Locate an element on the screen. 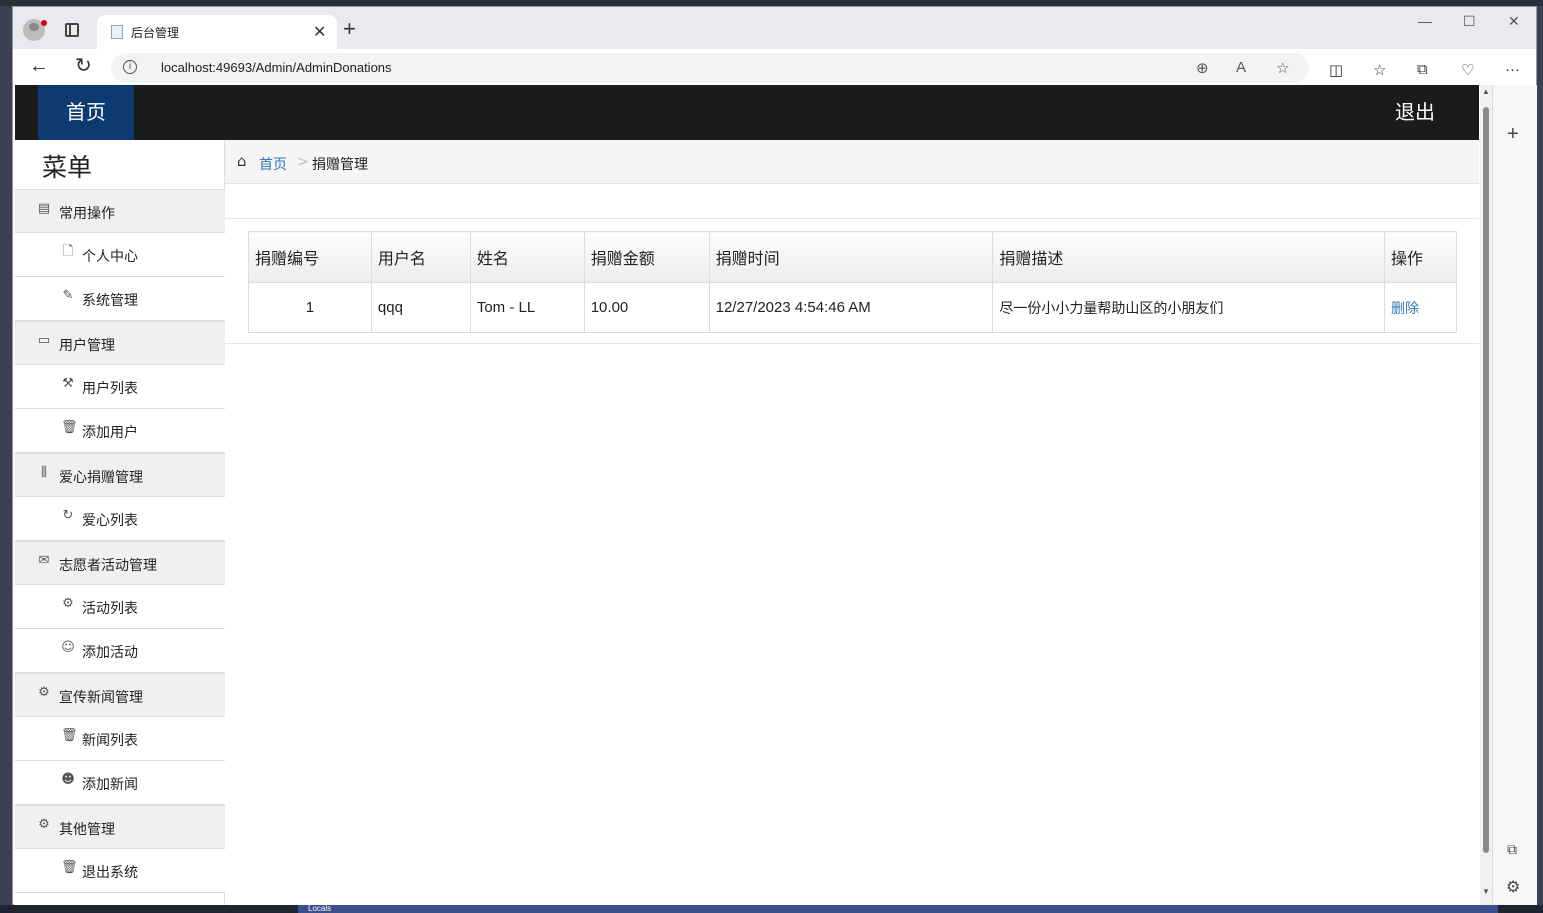 The width and height of the screenshot is (1543, 913). sidebar-item-activity-list: ⚙ 活动列表 is located at coordinates (120, 607).